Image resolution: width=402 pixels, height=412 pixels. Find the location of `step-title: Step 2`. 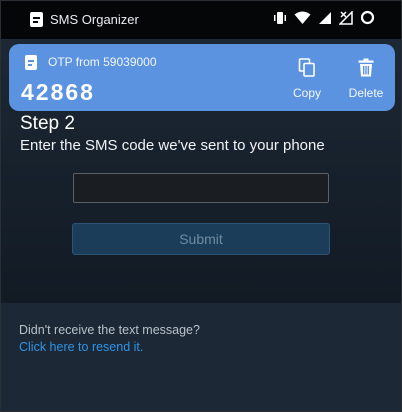

step-title: Step 2 is located at coordinates (47, 123).